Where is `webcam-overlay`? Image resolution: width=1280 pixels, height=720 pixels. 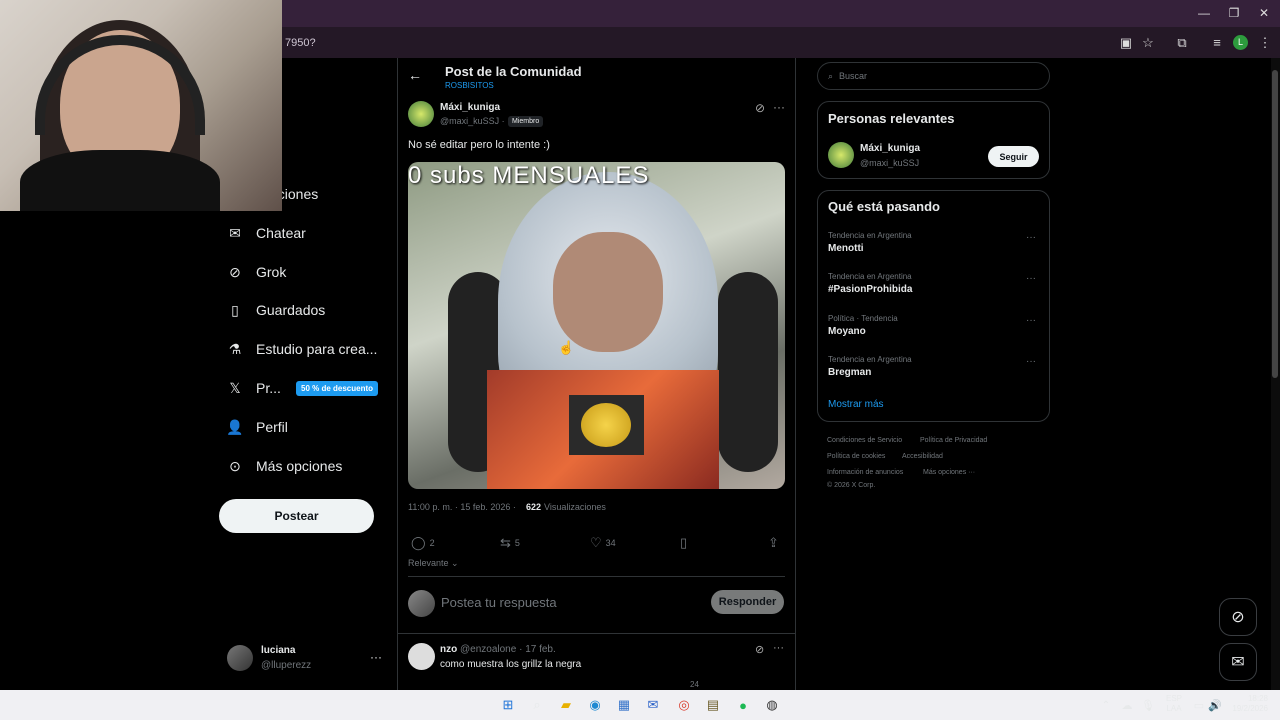
webcam-overlay is located at coordinates (141, 105).